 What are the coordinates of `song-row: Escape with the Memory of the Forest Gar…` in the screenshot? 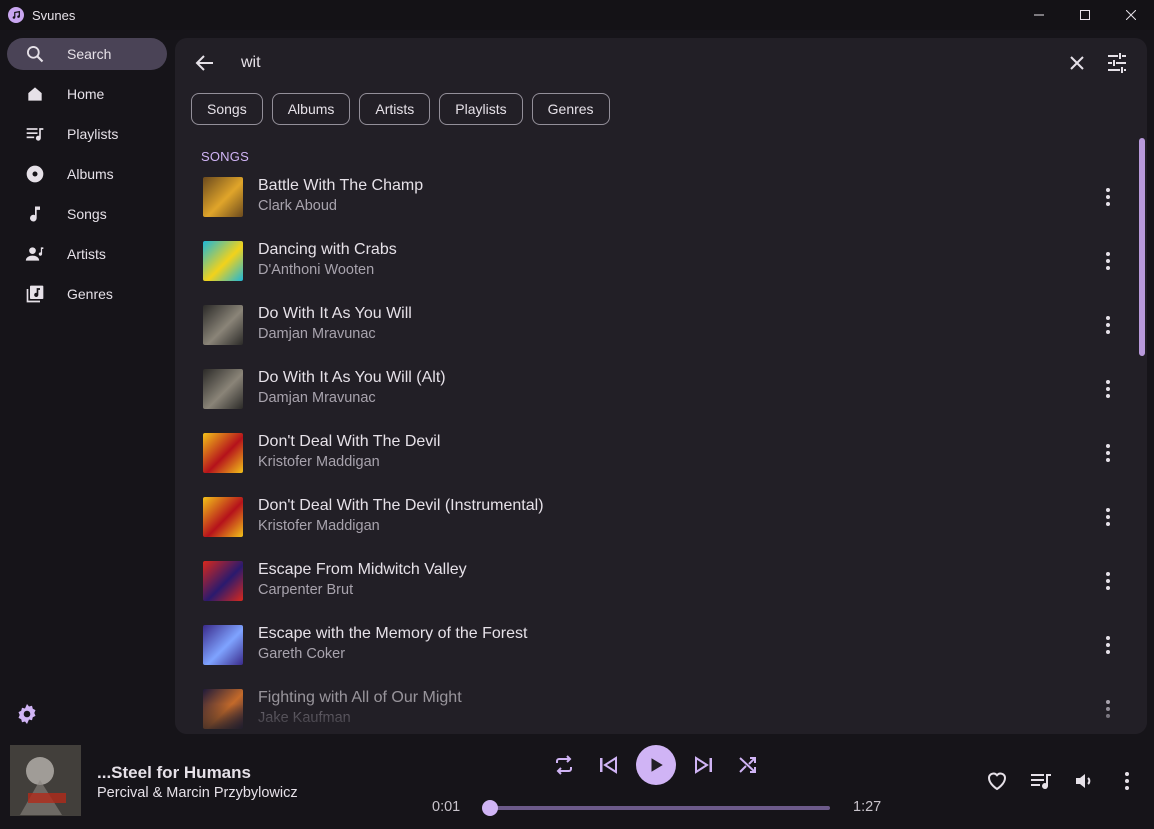 It's located at (655, 645).